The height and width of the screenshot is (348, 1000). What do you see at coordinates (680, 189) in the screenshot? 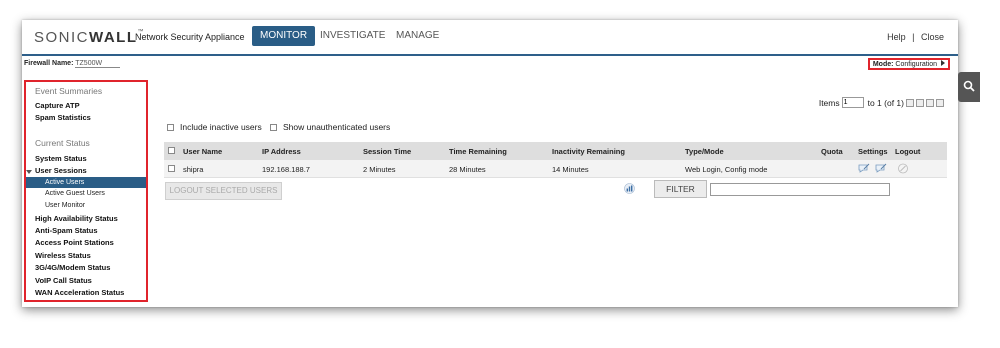
I see `filter-button: FILTER` at bounding box center [680, 189].